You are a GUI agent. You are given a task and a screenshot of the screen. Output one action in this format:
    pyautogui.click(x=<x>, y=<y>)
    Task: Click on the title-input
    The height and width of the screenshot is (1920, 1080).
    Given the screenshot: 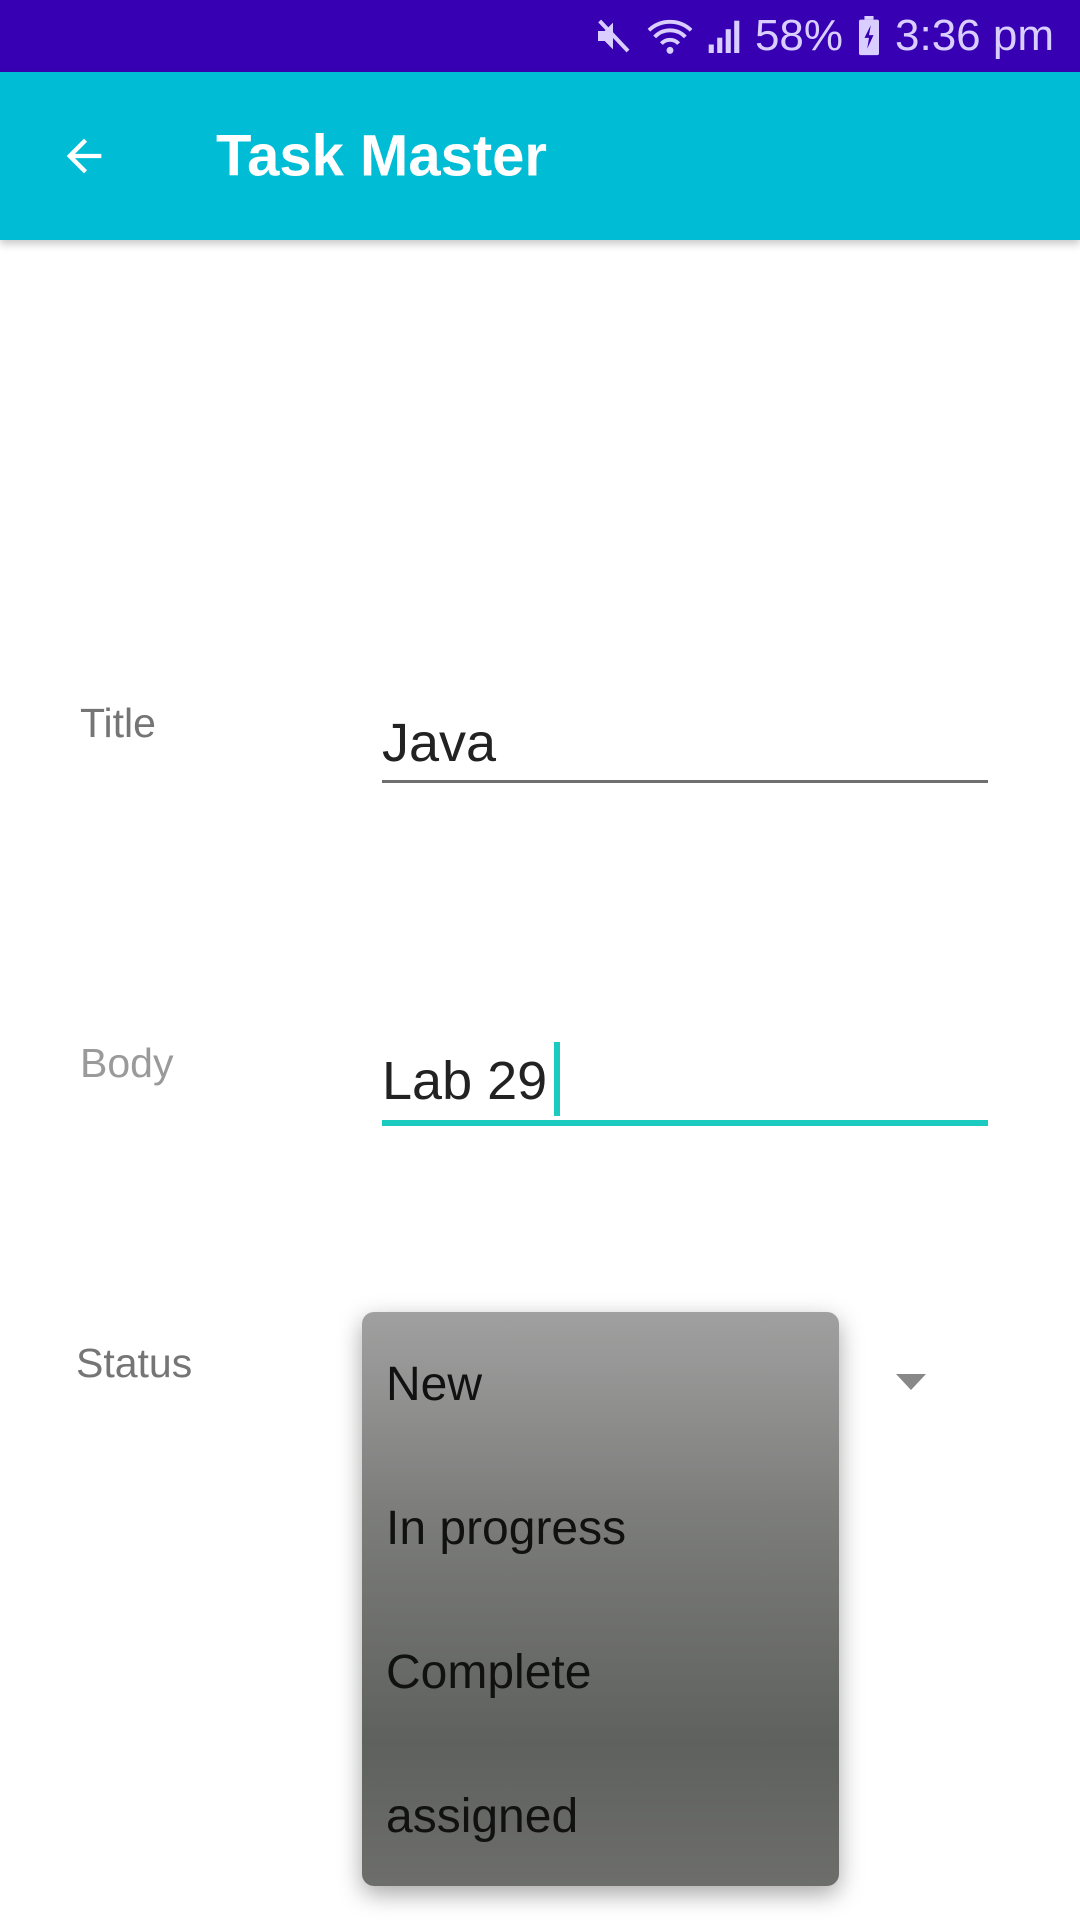 What is the action you would take?
    pyautogui.click(x=685, y=743)
    